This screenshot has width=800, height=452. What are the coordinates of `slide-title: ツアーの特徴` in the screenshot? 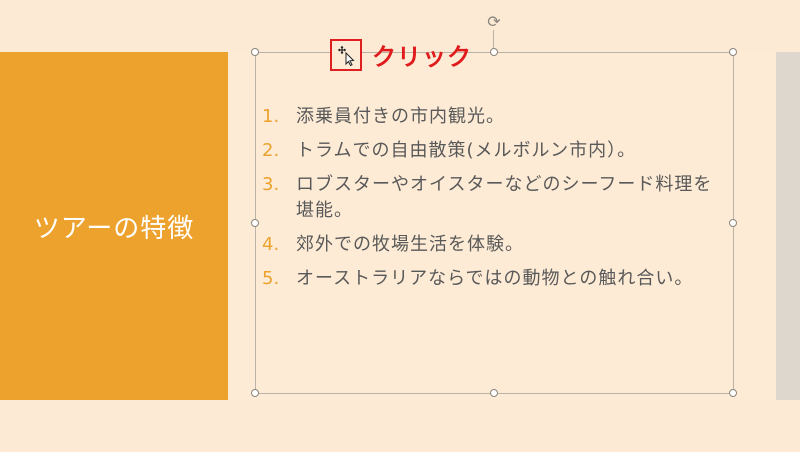 It's located at (114, 228).